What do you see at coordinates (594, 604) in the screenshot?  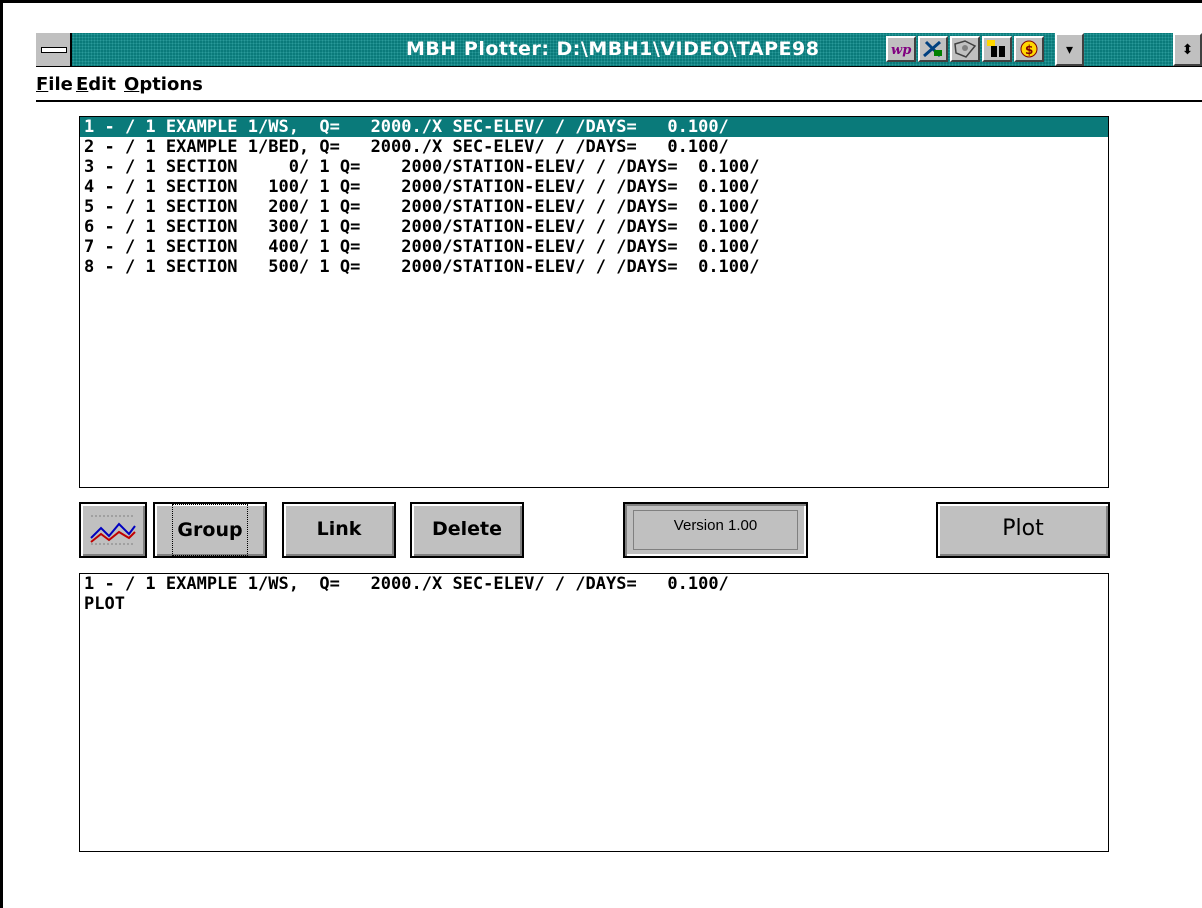 I see `list-item: PLOT` at bounding box center [594, 604].